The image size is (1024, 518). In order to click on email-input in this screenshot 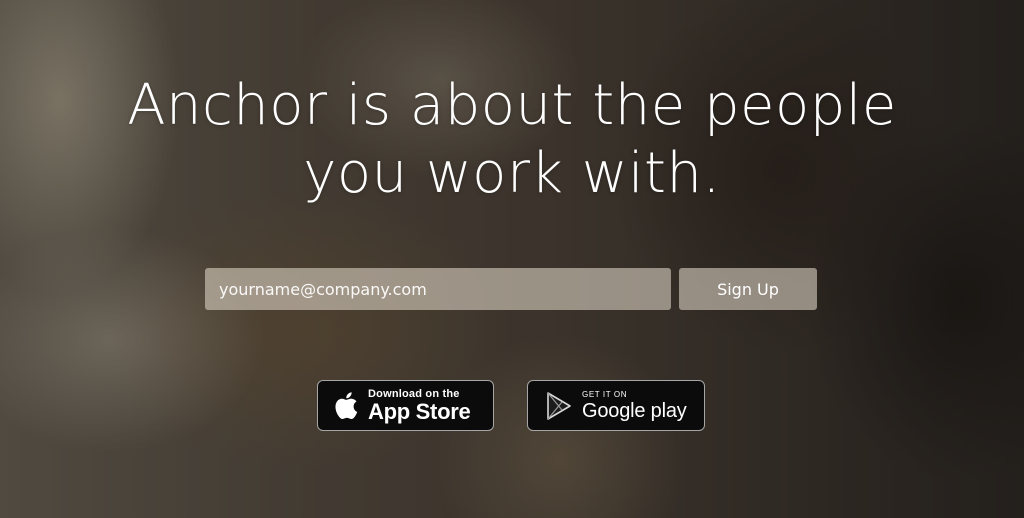, I will do `click(438, 289)`.